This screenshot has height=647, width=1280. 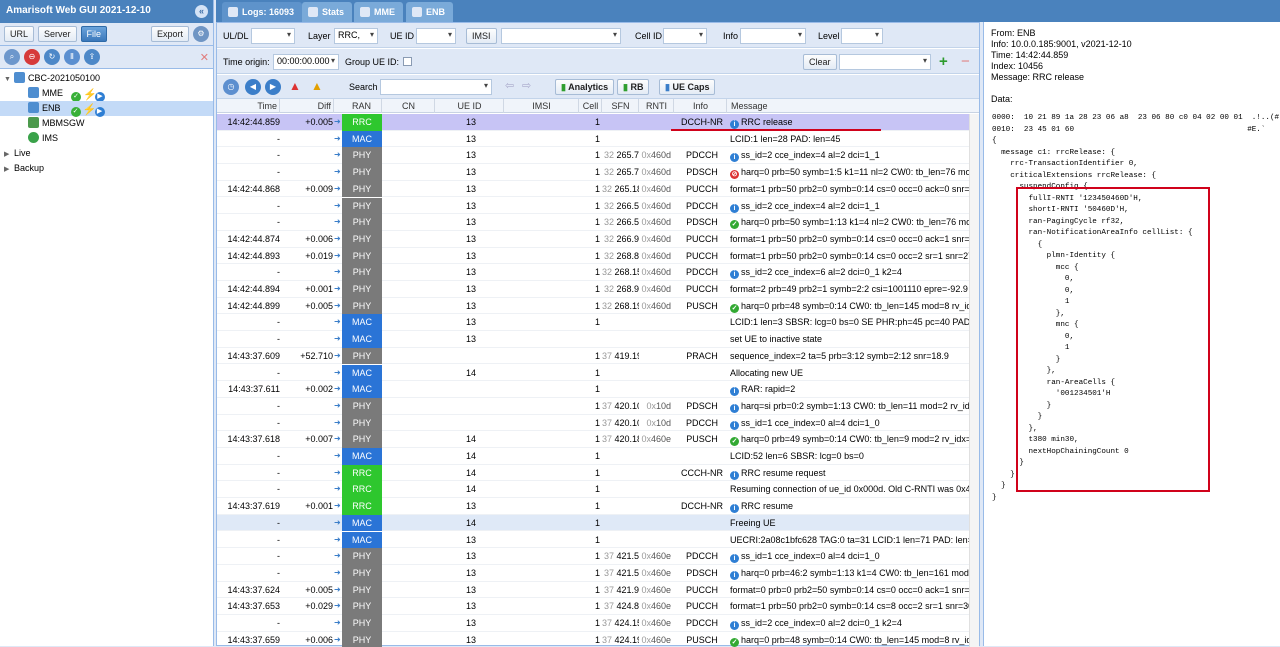 What do you see at coordinates (773, 36) in the screenshot?
I see `info-select` at bounding box center [773, 36].